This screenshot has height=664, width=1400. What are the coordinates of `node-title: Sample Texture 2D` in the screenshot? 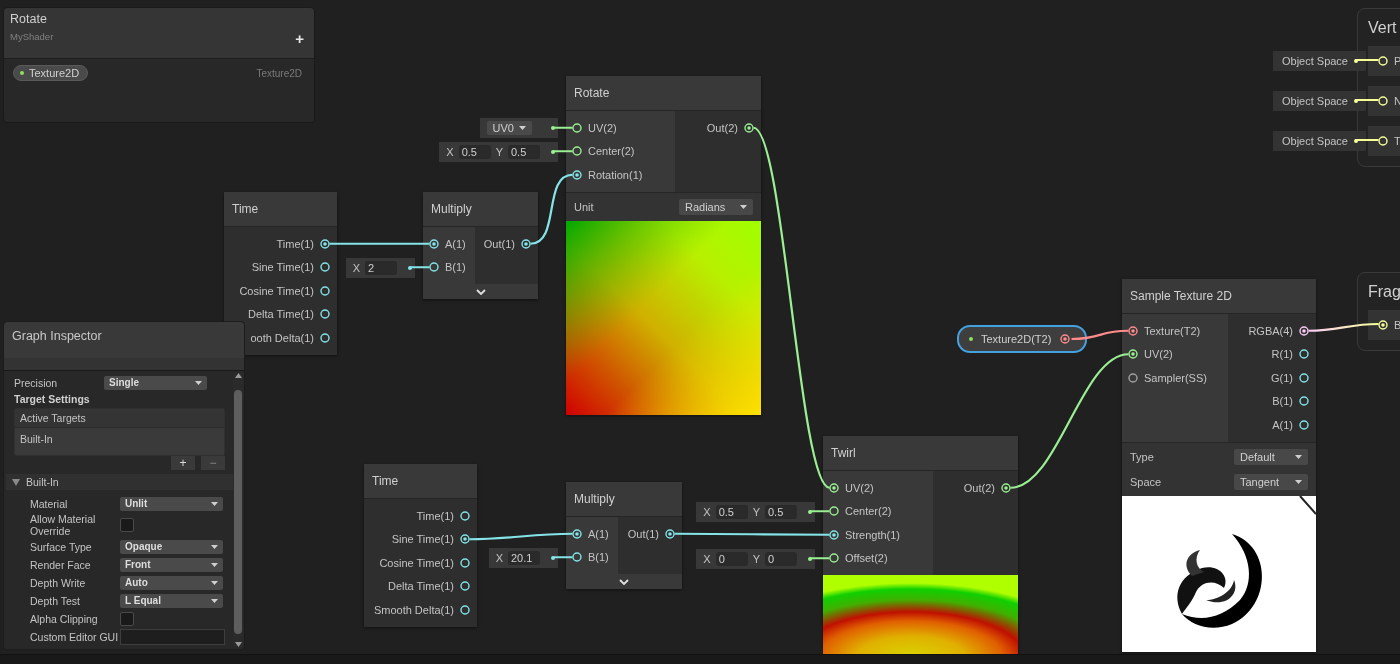 It's located at (1219, 296).